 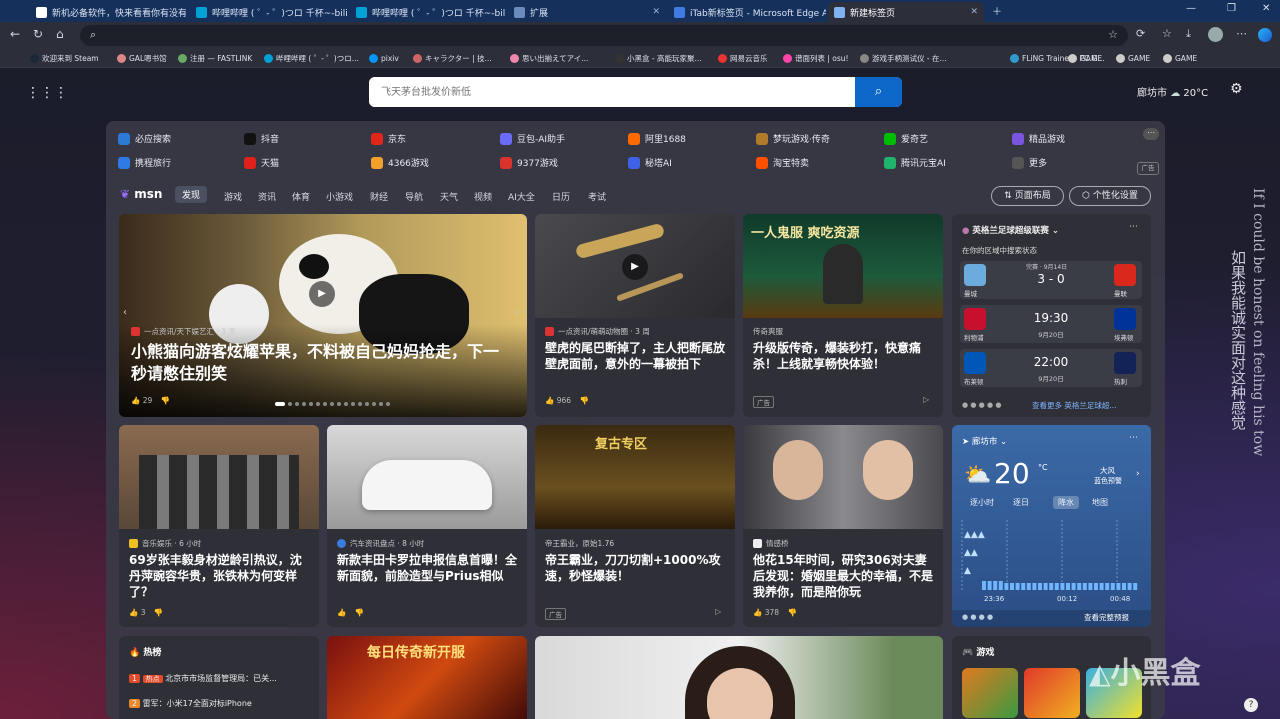 What do you see at coordinates (267, 196) in the screenshot?
I see `feed-tab: 资讯` at bounding box center [267, 196].